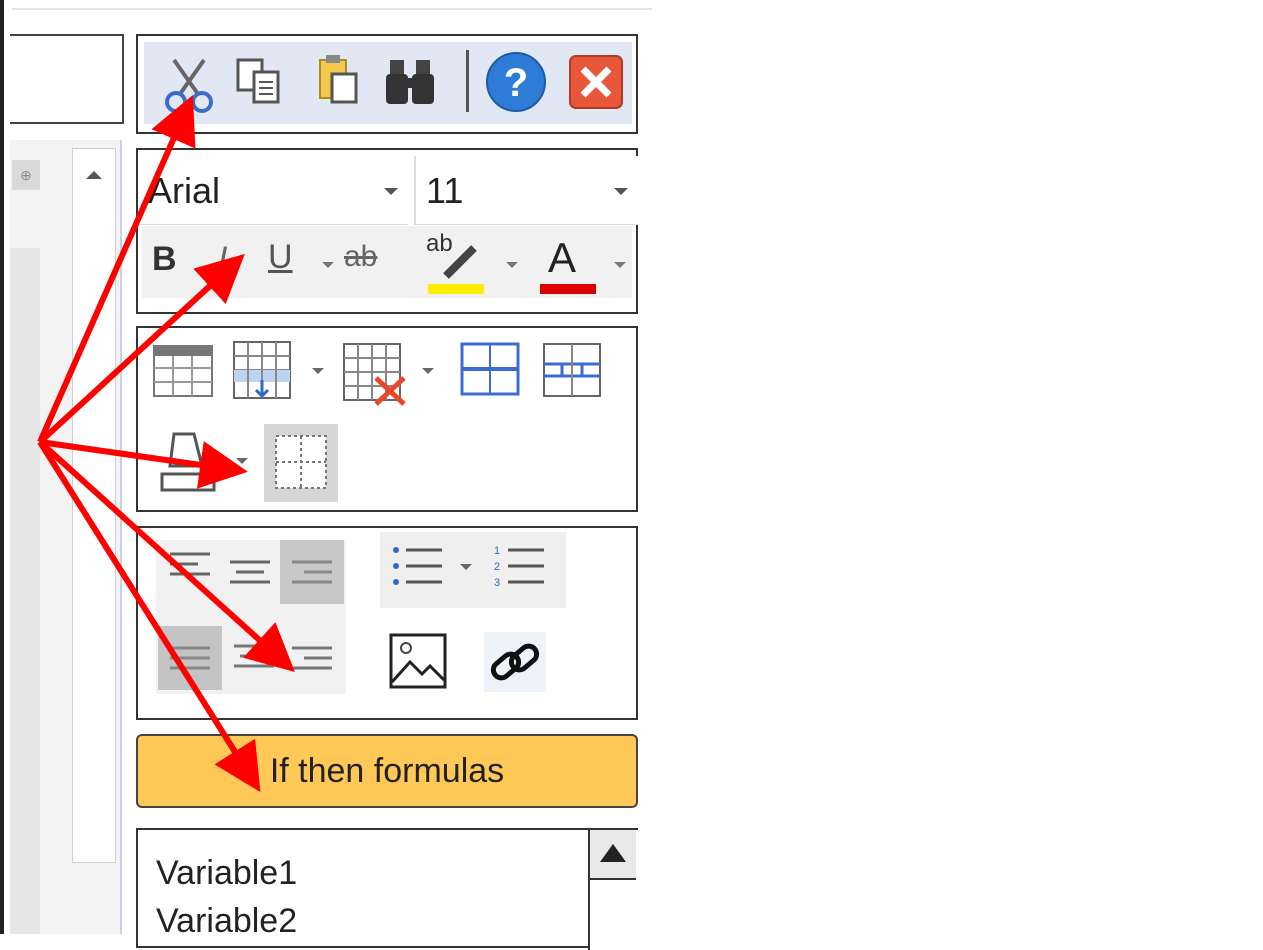  Describe the element at coordinates (497, 567) in the screenshot. I see `svg-text: 2` at that location.